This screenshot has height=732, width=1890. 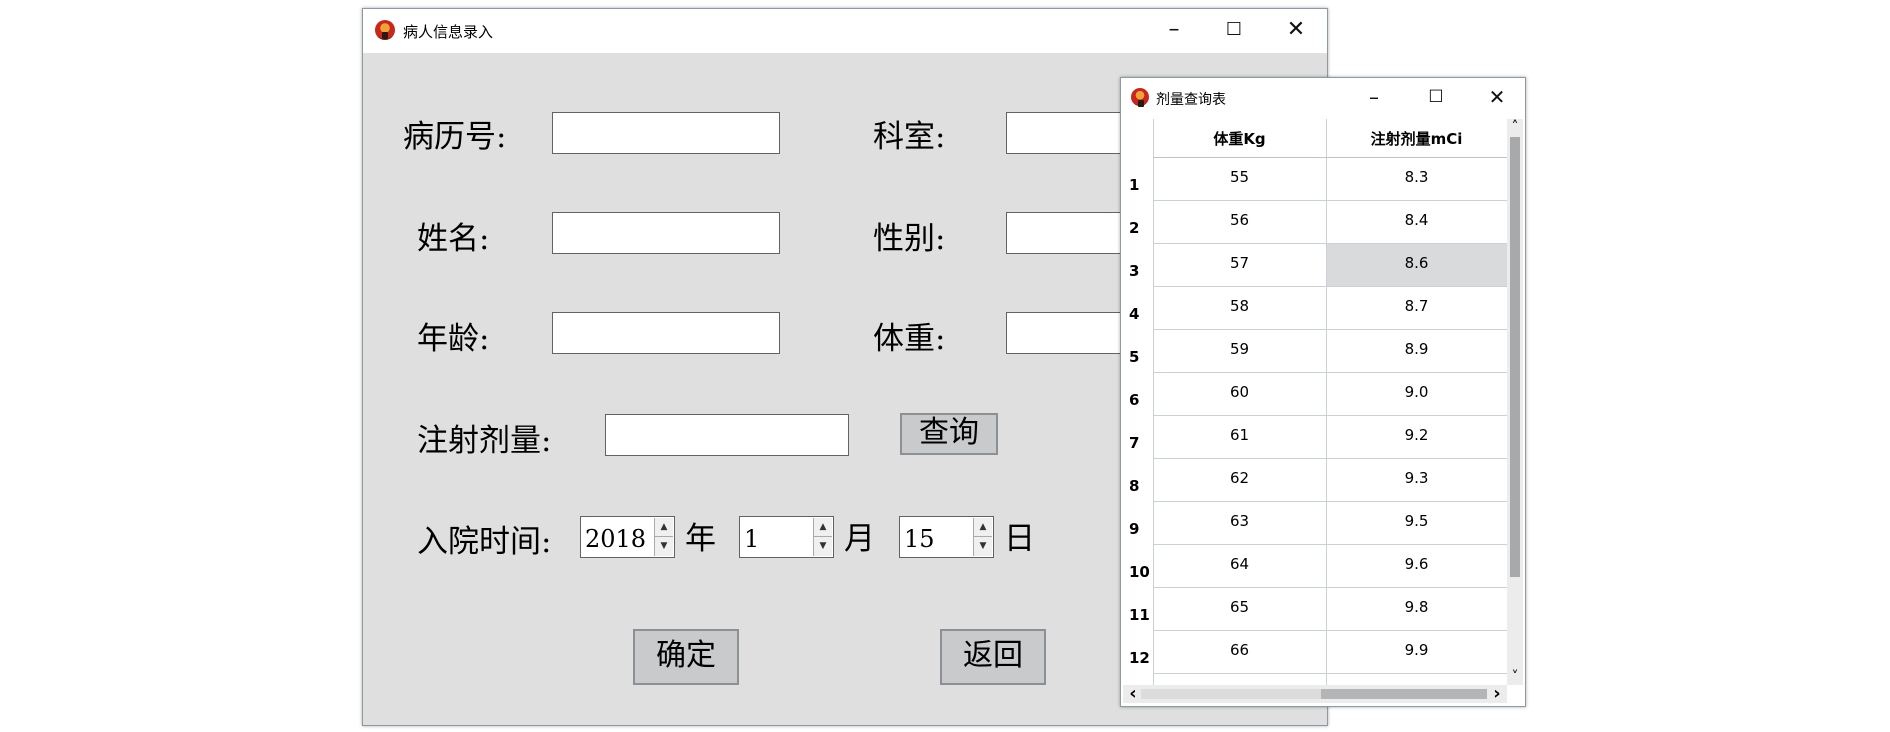 What do you see at coordinates (484, 441) in the screenshot?
I see `dose-label: 注射剂量:` at bounding box center [484, 441].